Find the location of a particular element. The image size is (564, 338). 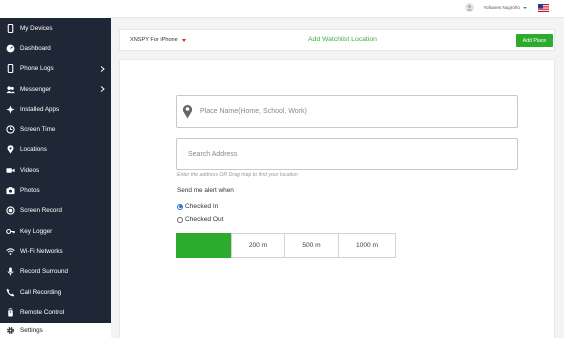

avatar is located at coordinates (470, 7).